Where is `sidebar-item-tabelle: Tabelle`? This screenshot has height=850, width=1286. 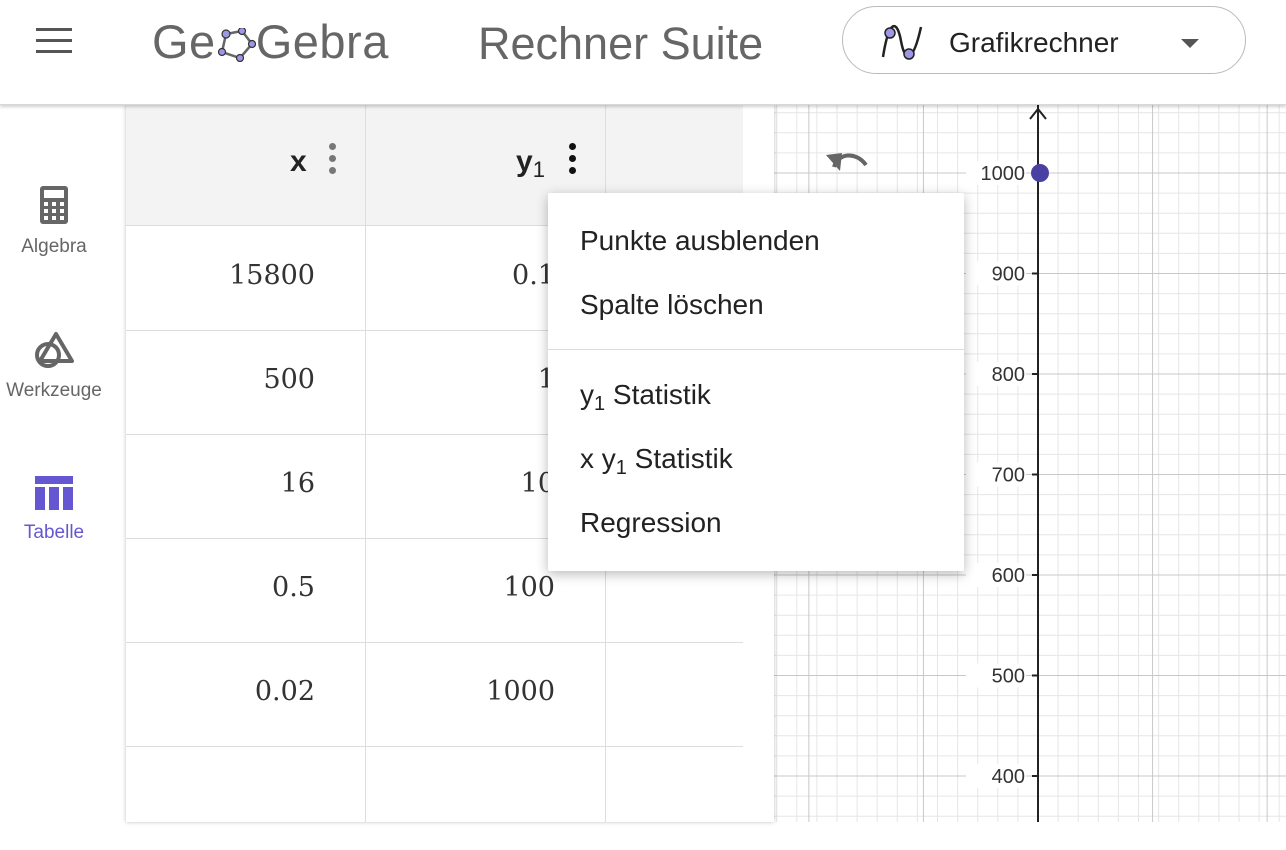 sidebar-item-tabelle: Tabelle is located at coordinates (54, 509).